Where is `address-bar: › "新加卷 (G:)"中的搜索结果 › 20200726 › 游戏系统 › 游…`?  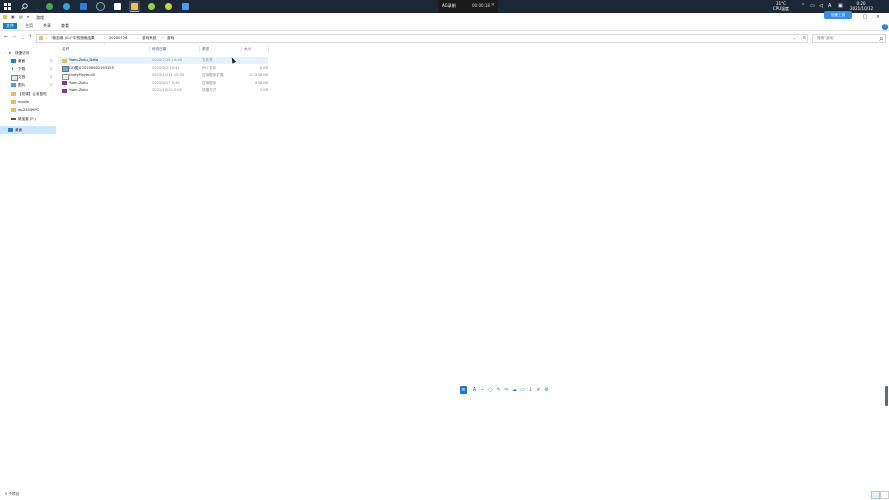 address-bar: › "新加卷 (G:)"中的搜索结果 › 20200726 › 游戏系统 › 游… is located at coordinates (422, 38).